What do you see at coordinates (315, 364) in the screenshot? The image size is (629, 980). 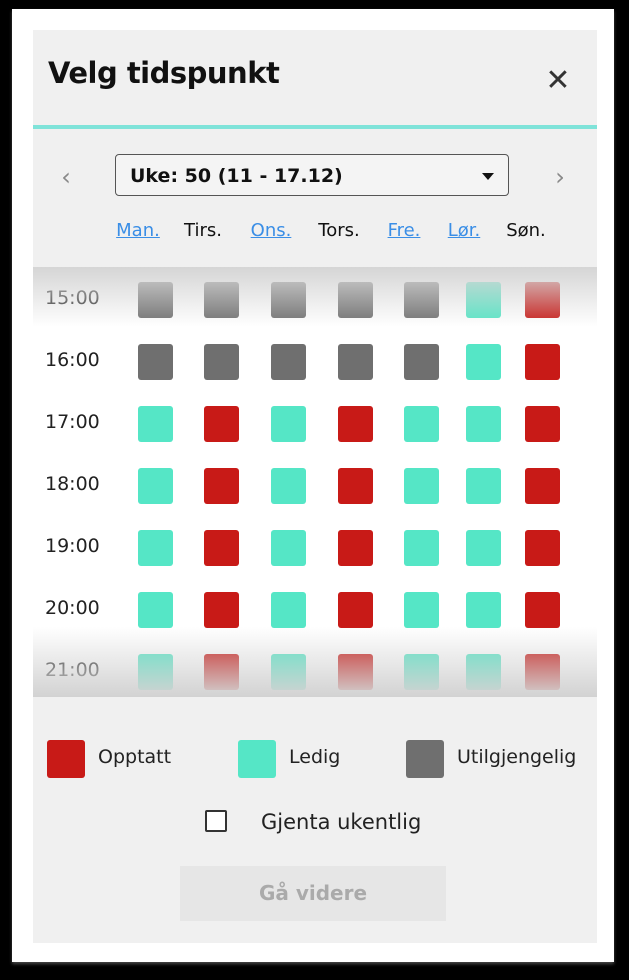 I see `time-slot-row: 16:00` at bounding box center [315, 364].